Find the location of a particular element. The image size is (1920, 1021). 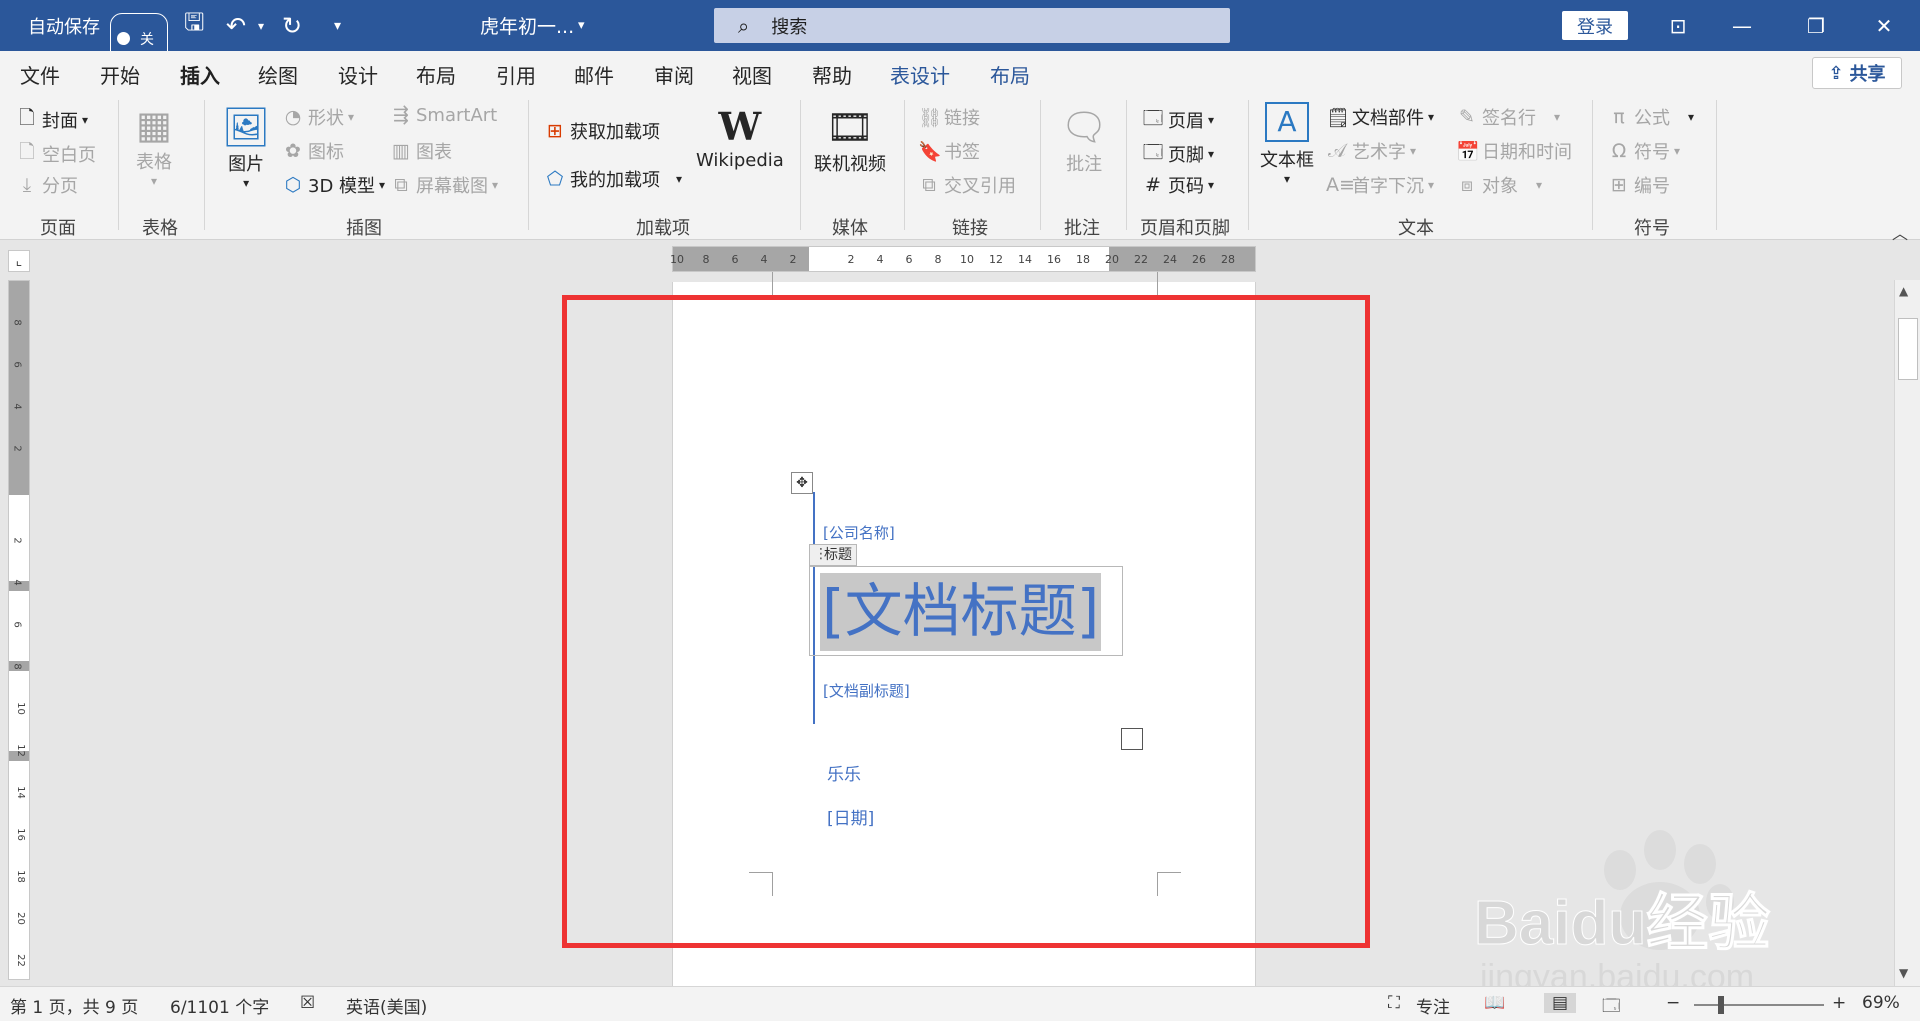

tab-view: 视图 is located at coordinates (752, 74).